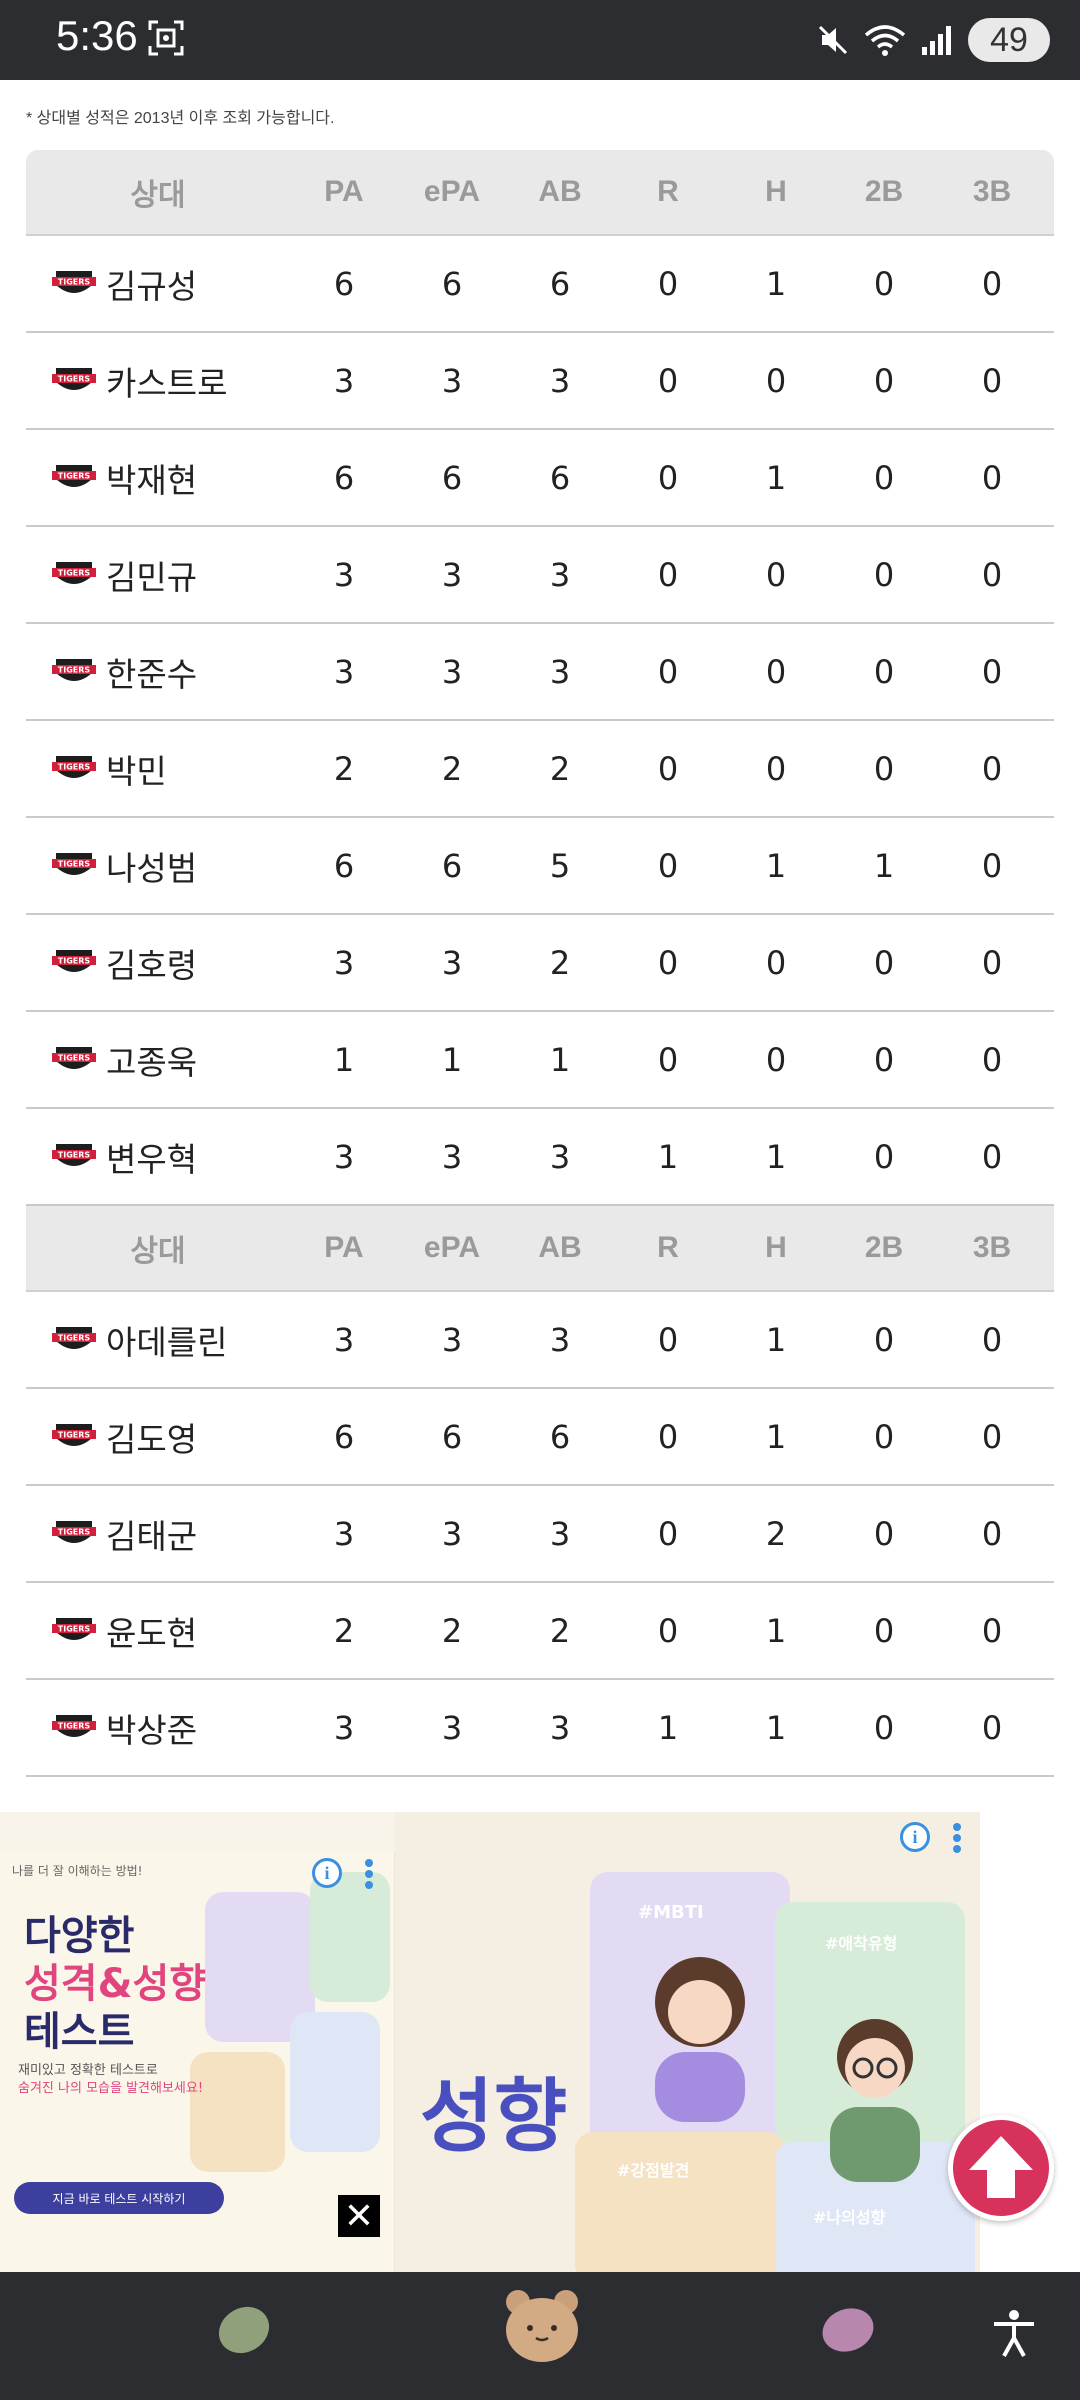 Image resolution: width=1080 pixels, height=2400 pixels. What do you see at coordinates (560, 671) in the screenshot?
I see `stat-ab: 3` at bounding box center [560, 671].